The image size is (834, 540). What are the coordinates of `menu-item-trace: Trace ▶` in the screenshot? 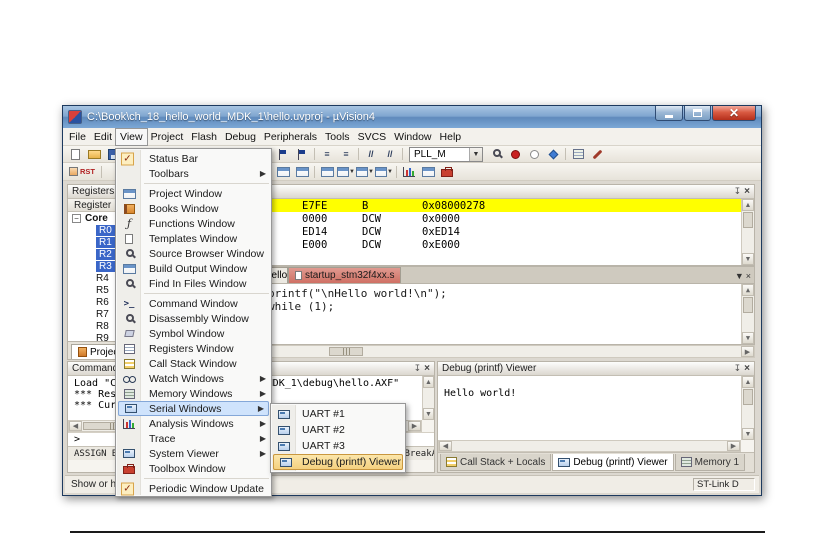 It's located at (193, 438).